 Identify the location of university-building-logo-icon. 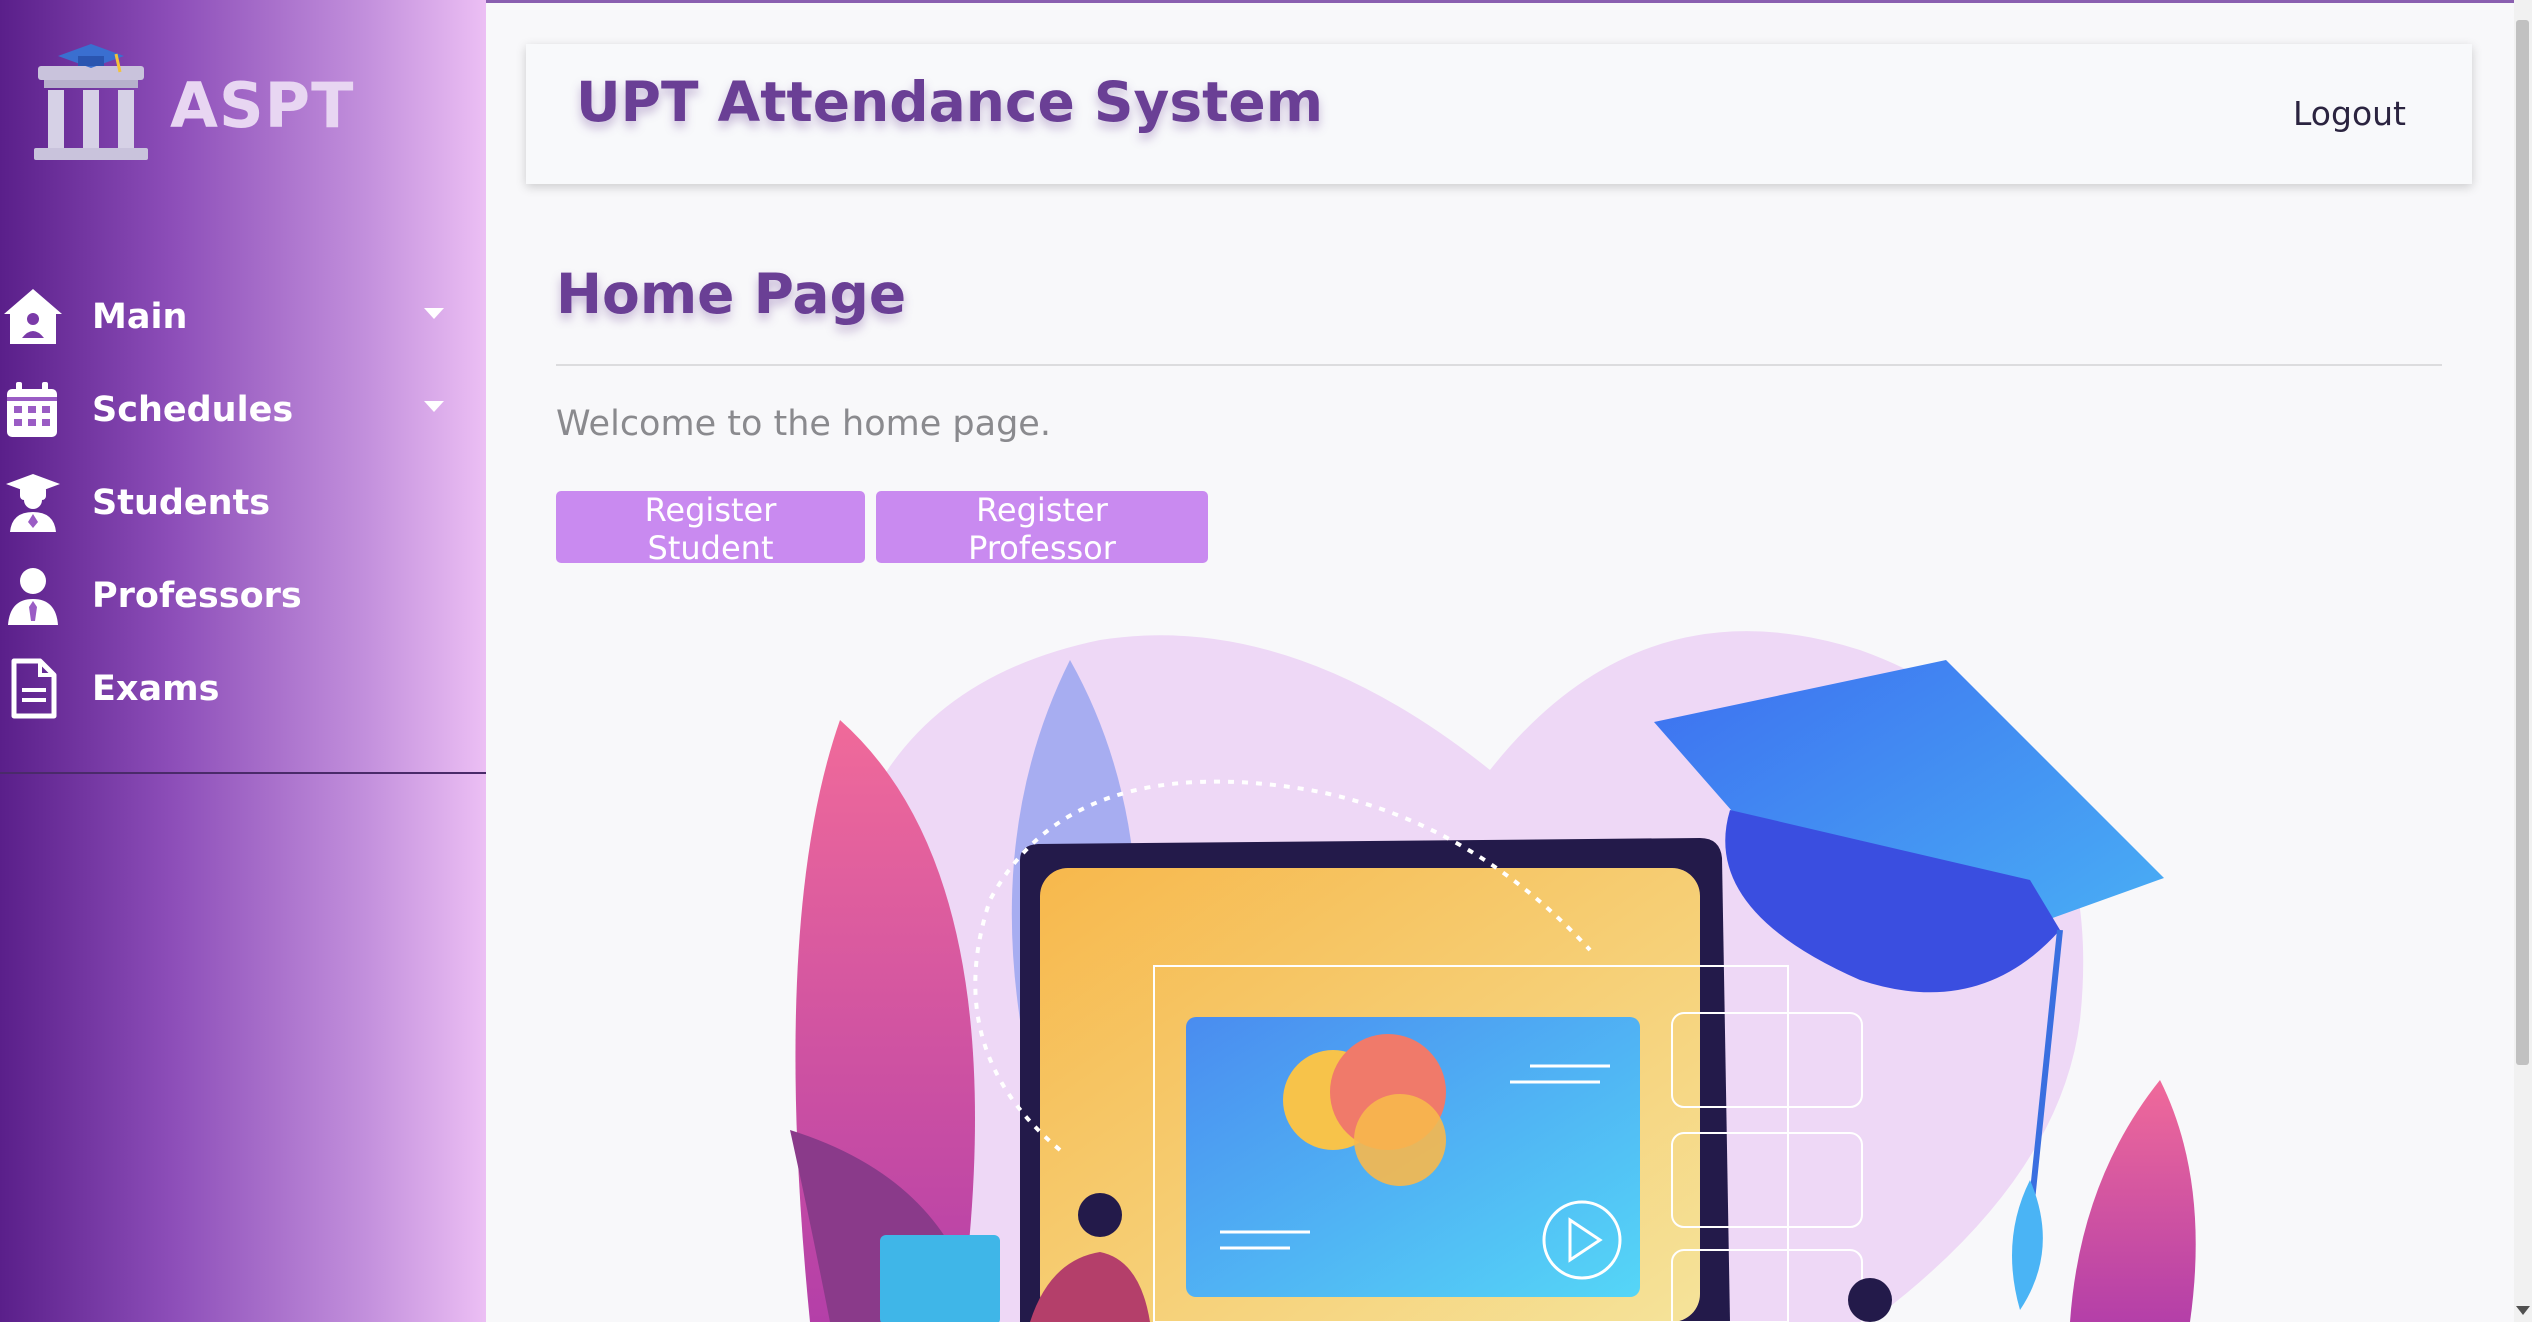
(91, 102).